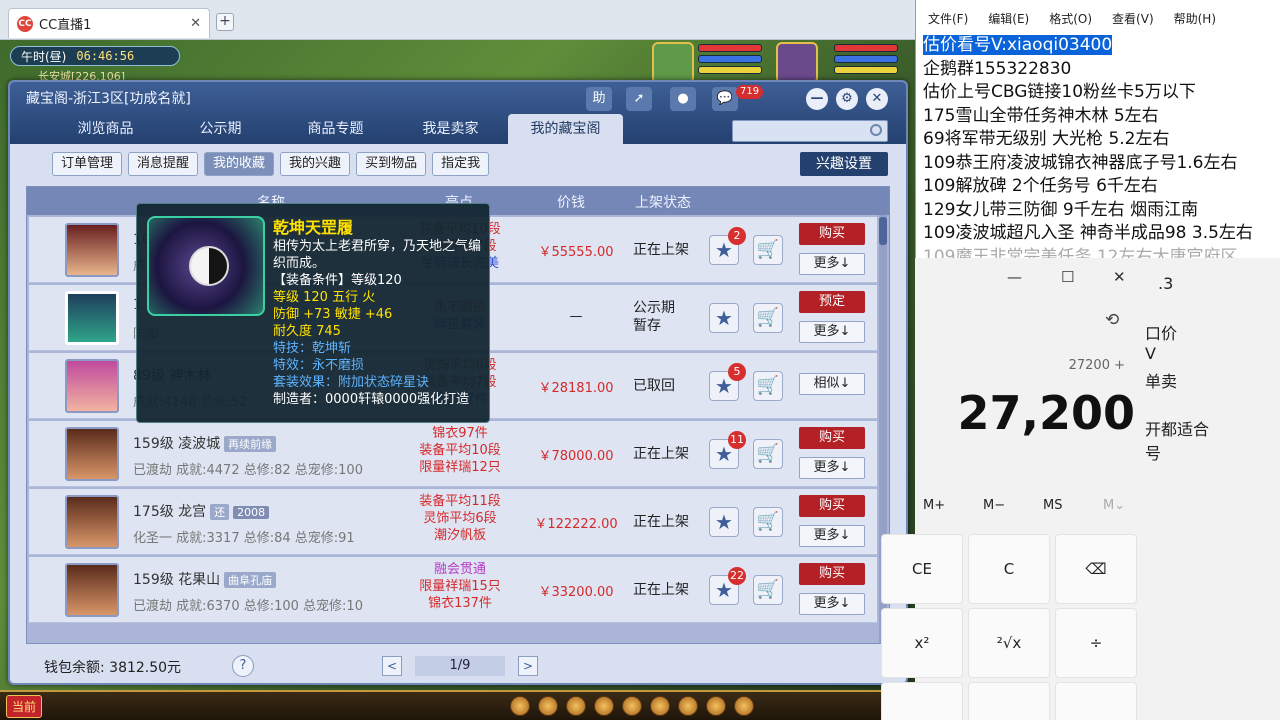  What do you see at coordinates (1114, 505) in the screenshot?
I see `memory-list-button: M⌄` at bounding box center [1114, 505].